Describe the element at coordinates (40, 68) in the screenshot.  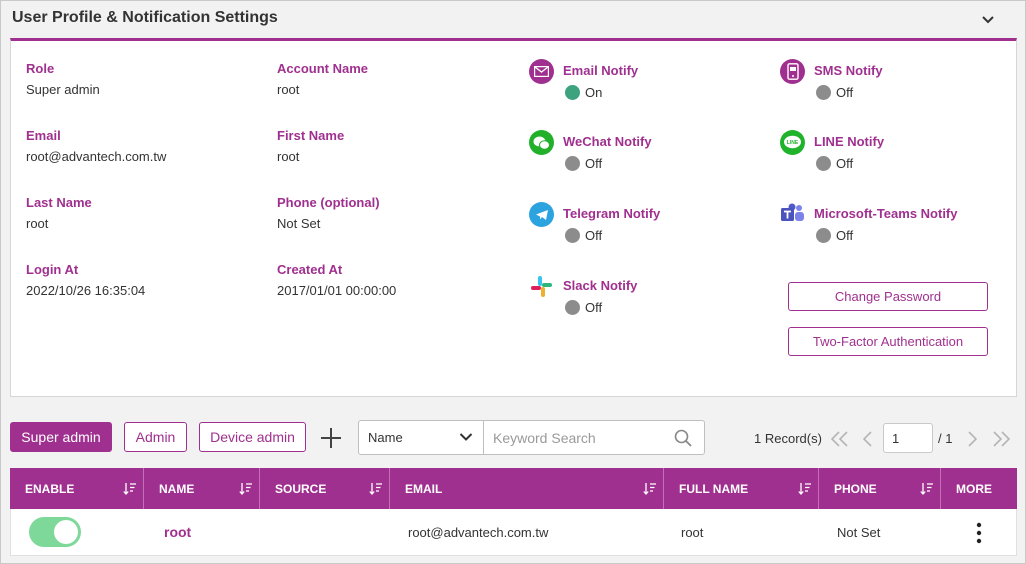
I see `role-label: Role` at that location.